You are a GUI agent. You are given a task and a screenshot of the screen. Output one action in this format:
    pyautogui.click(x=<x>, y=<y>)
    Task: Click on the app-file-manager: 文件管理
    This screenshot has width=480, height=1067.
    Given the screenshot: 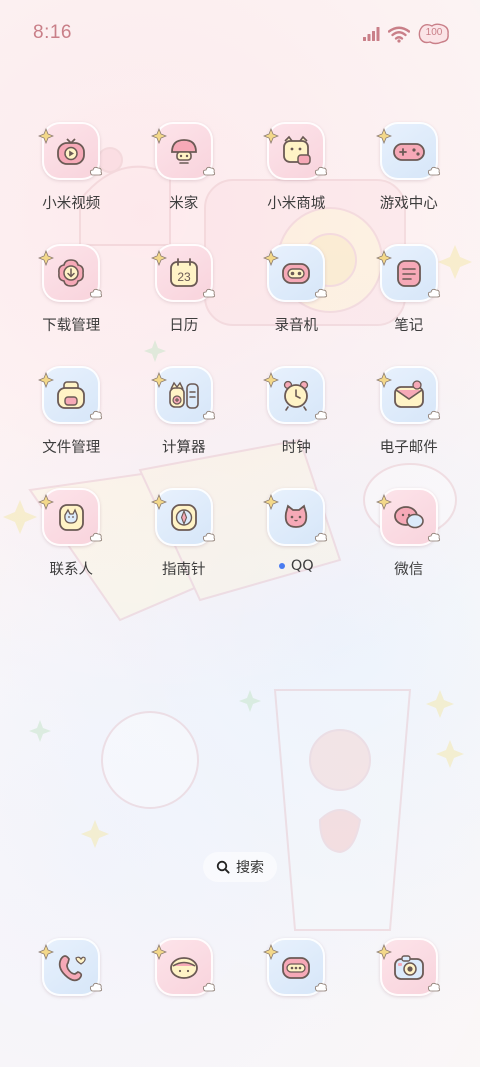 What is the action you would take?
    pyautogui.click(x=71, y=423)
    